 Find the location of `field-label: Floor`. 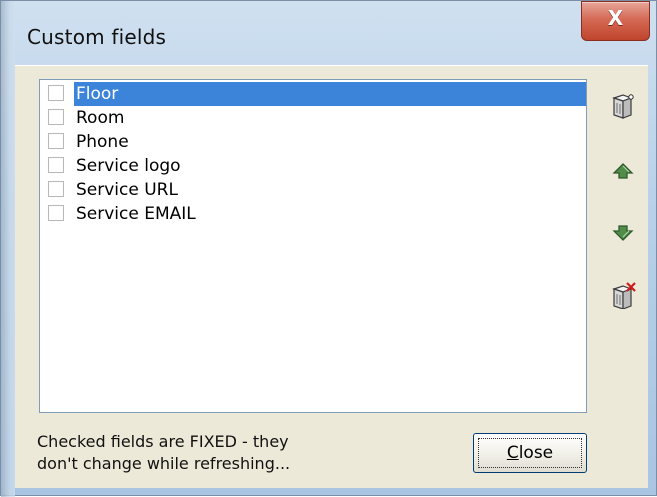

field-label: Floor is located at coordinates (330, 94).